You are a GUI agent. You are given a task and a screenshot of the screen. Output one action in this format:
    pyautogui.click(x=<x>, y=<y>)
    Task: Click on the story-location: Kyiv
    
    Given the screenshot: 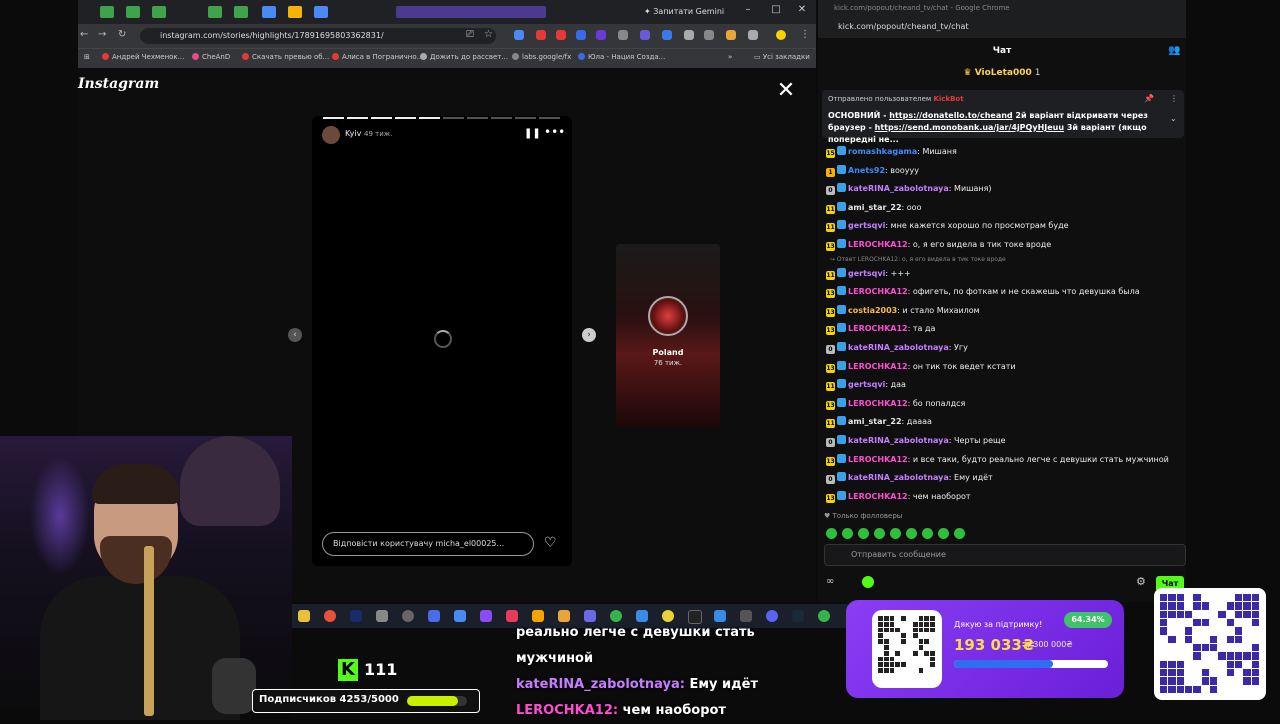 What is the action you would take?
    pyautogui.click(x=353, y=133)
    